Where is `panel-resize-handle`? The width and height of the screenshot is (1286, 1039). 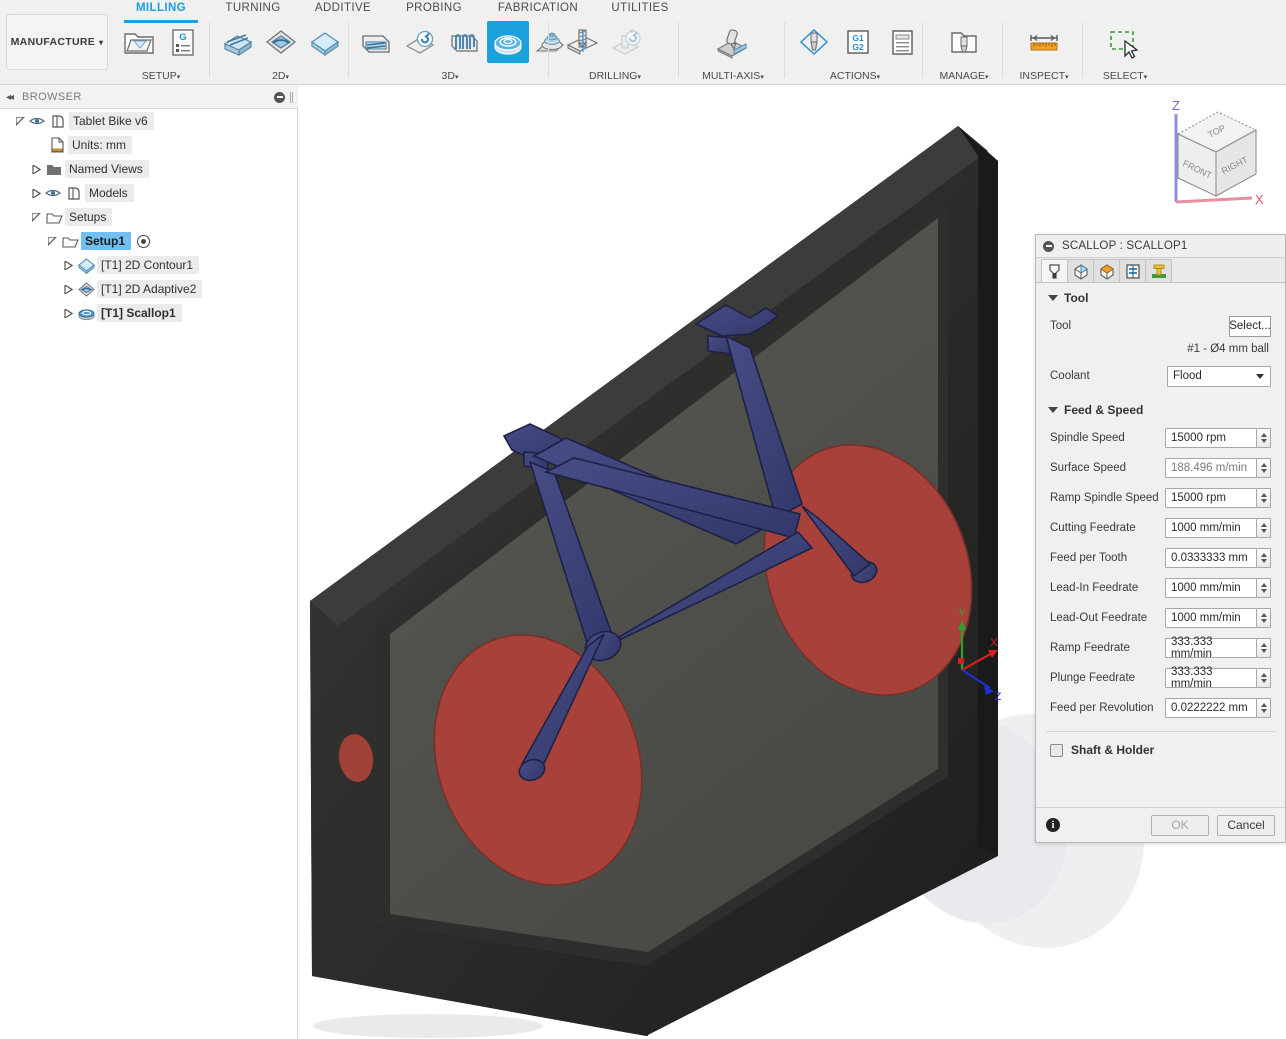
panel-resize-handle is located at coordinates (291, 97).